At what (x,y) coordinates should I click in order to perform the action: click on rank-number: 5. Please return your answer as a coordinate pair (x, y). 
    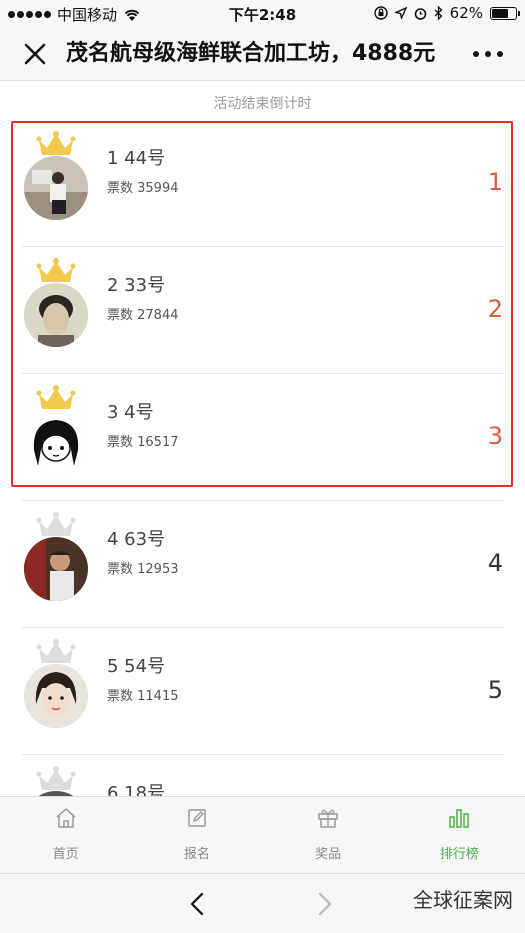
    Looking at the image, I should click on (495, 690).